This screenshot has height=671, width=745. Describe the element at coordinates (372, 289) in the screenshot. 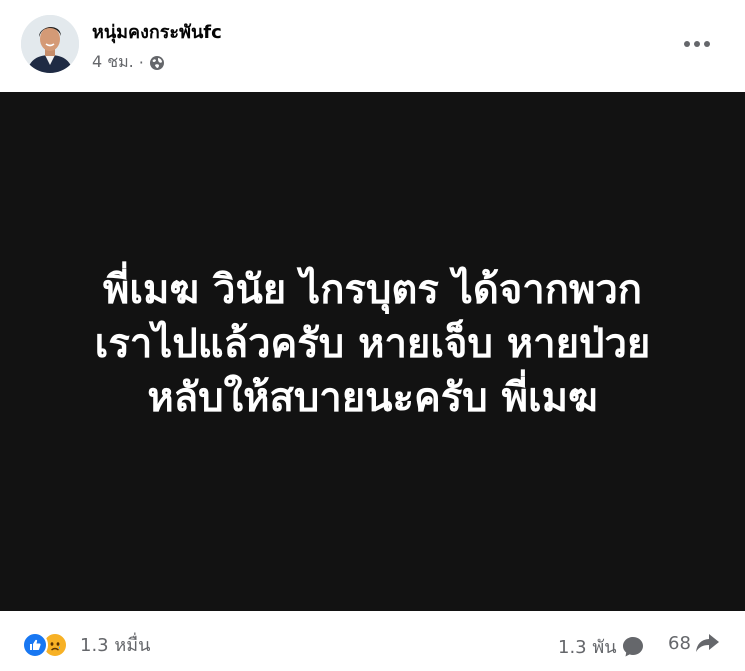

I see `post-image-line: พี่เมฆ วินัย ไกรบุตร ได้จากพวก` at that location.